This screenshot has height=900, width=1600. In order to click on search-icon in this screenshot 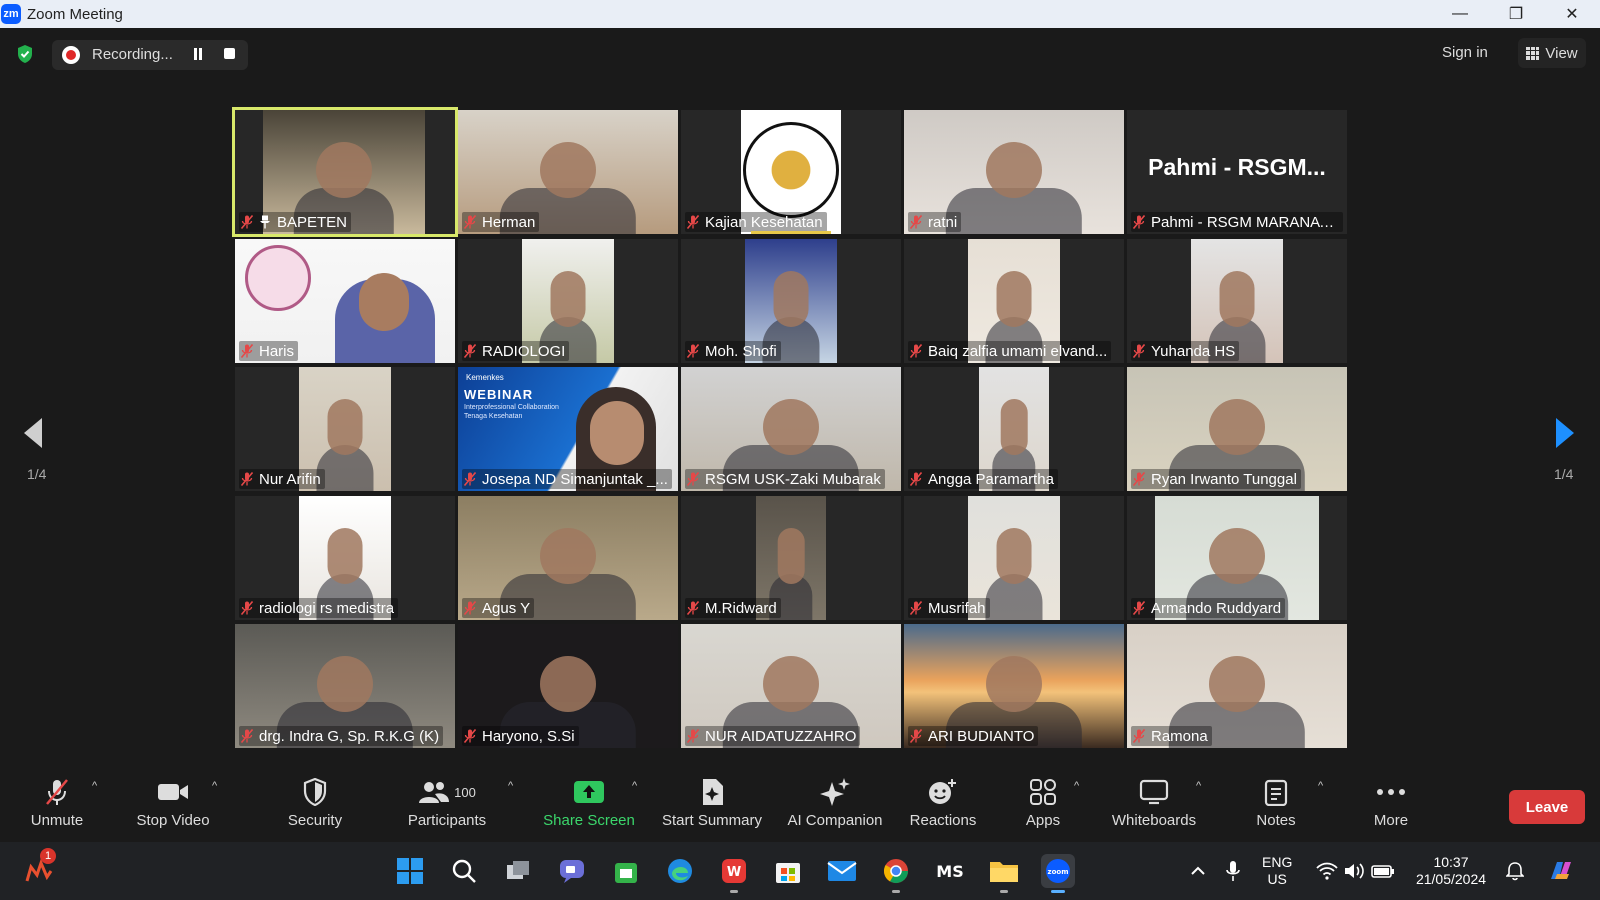, I will do `click(464, 871)`.